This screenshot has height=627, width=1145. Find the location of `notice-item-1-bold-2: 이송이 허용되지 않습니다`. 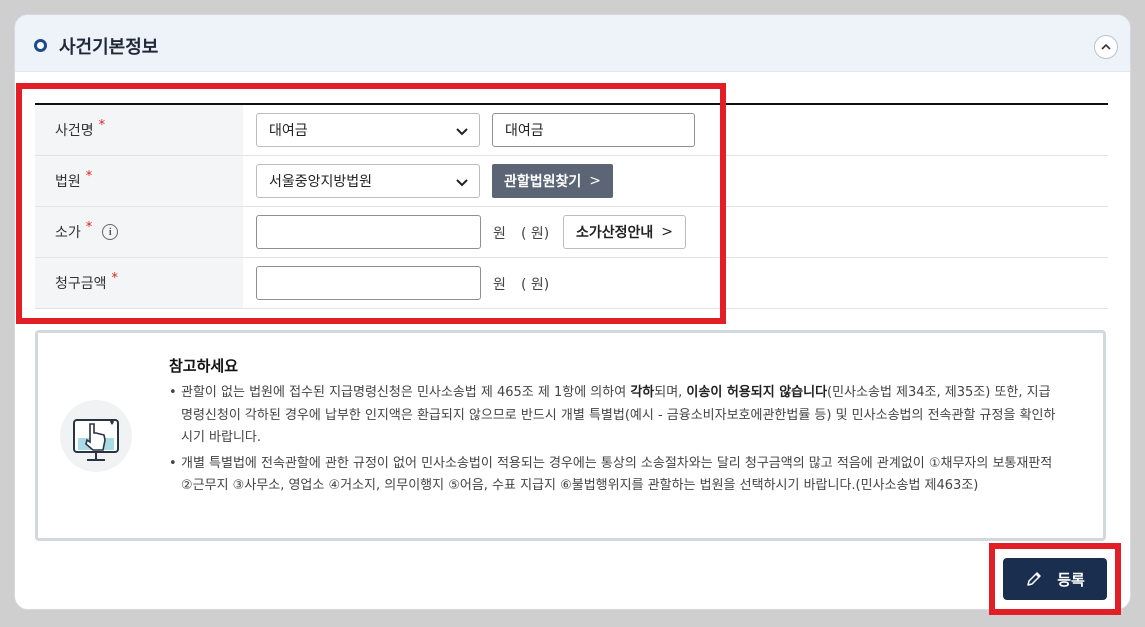

notice-item-1-bold-2: 이송이 허용되지 않습니다 is located at coordinates (757, 392).